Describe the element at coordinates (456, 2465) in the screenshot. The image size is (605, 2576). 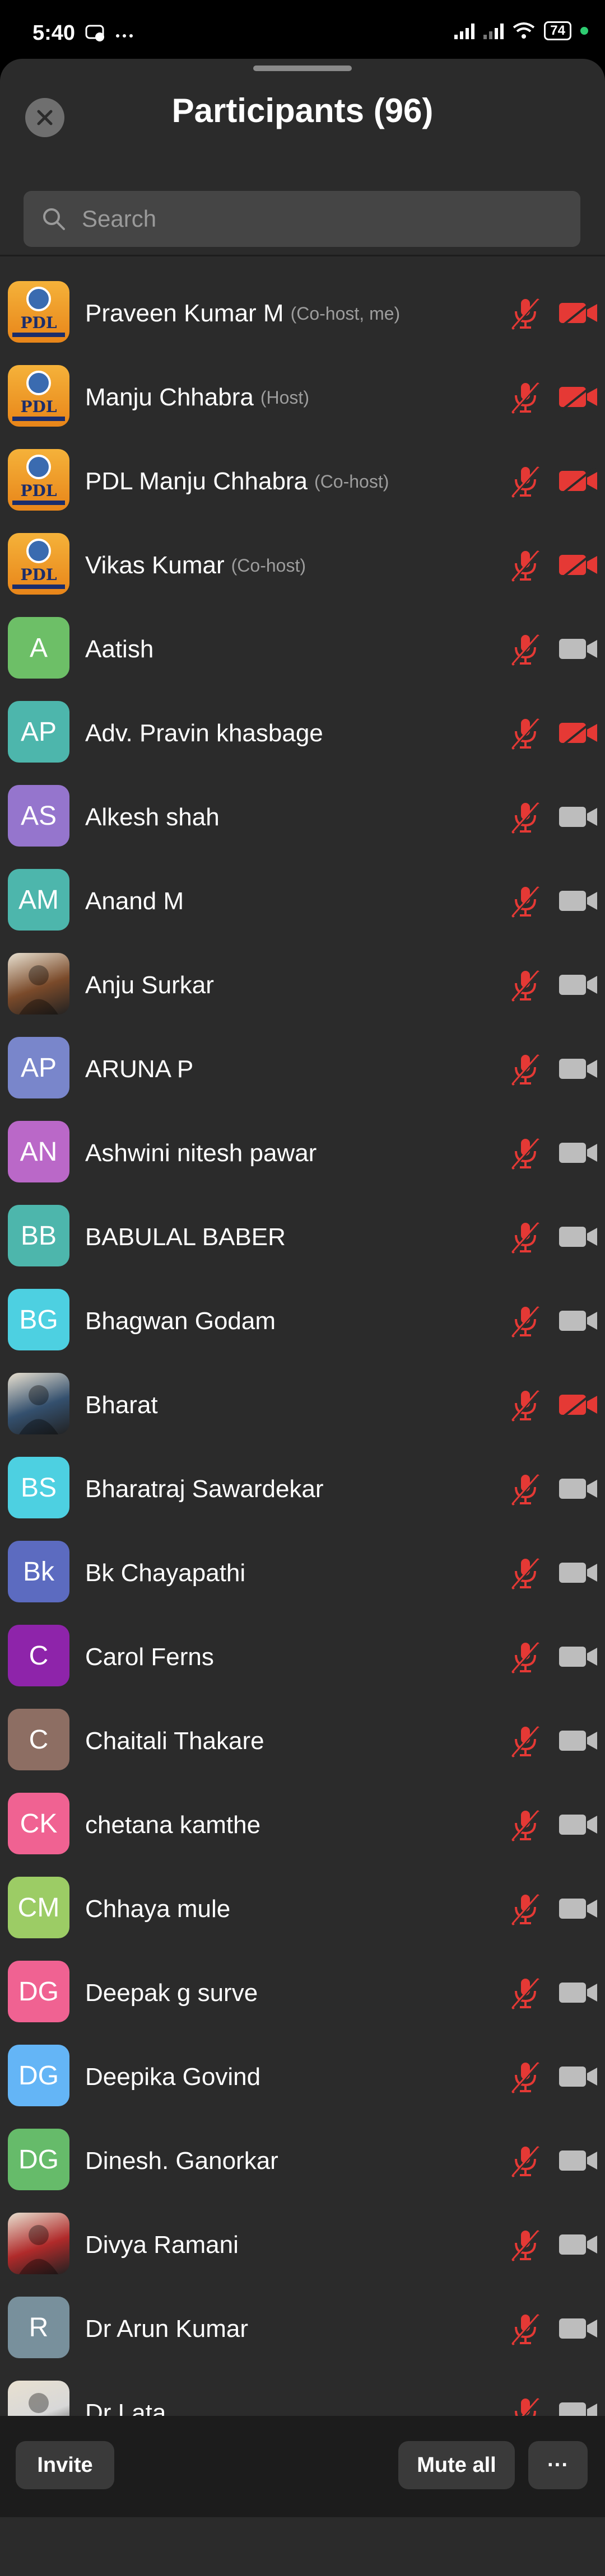
I see `mute-all-button: Mute all` at that location.